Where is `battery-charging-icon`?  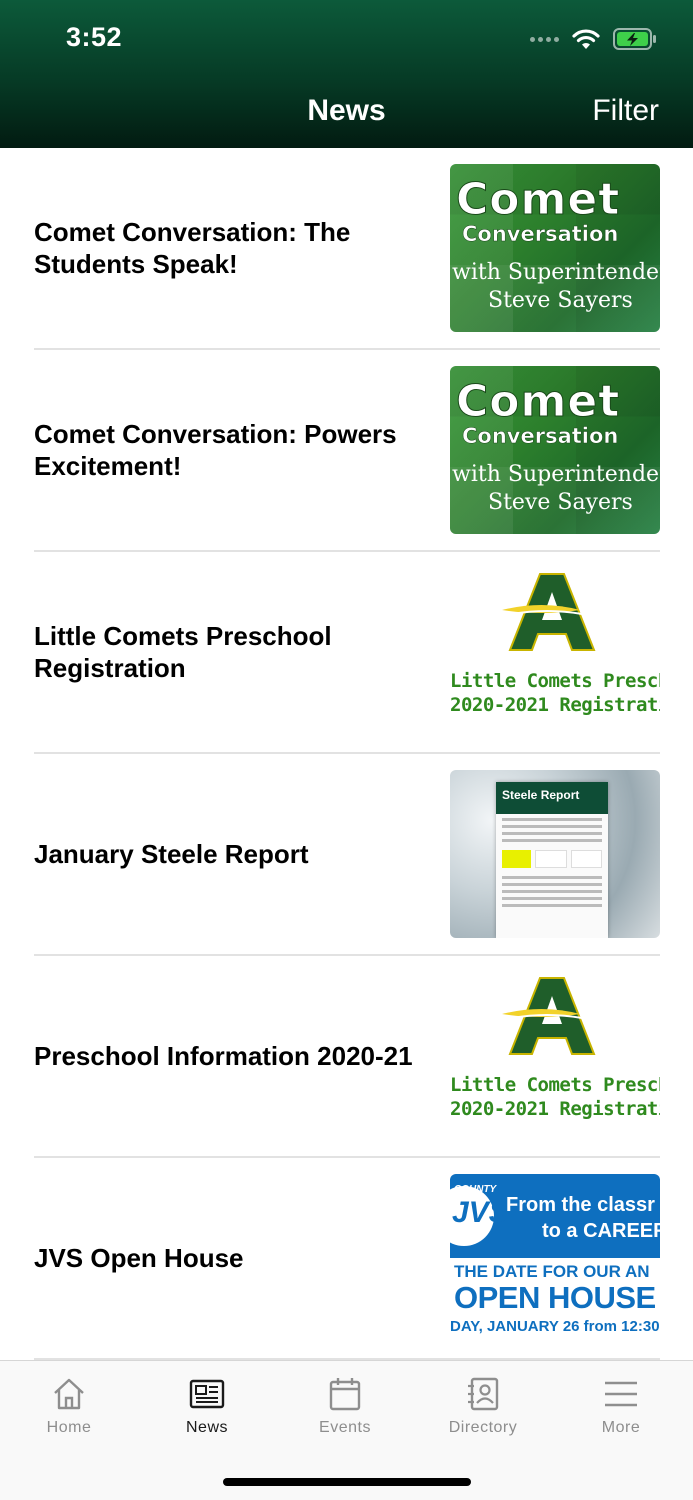
battery-charging-icon is located at coordinates (634, 39).